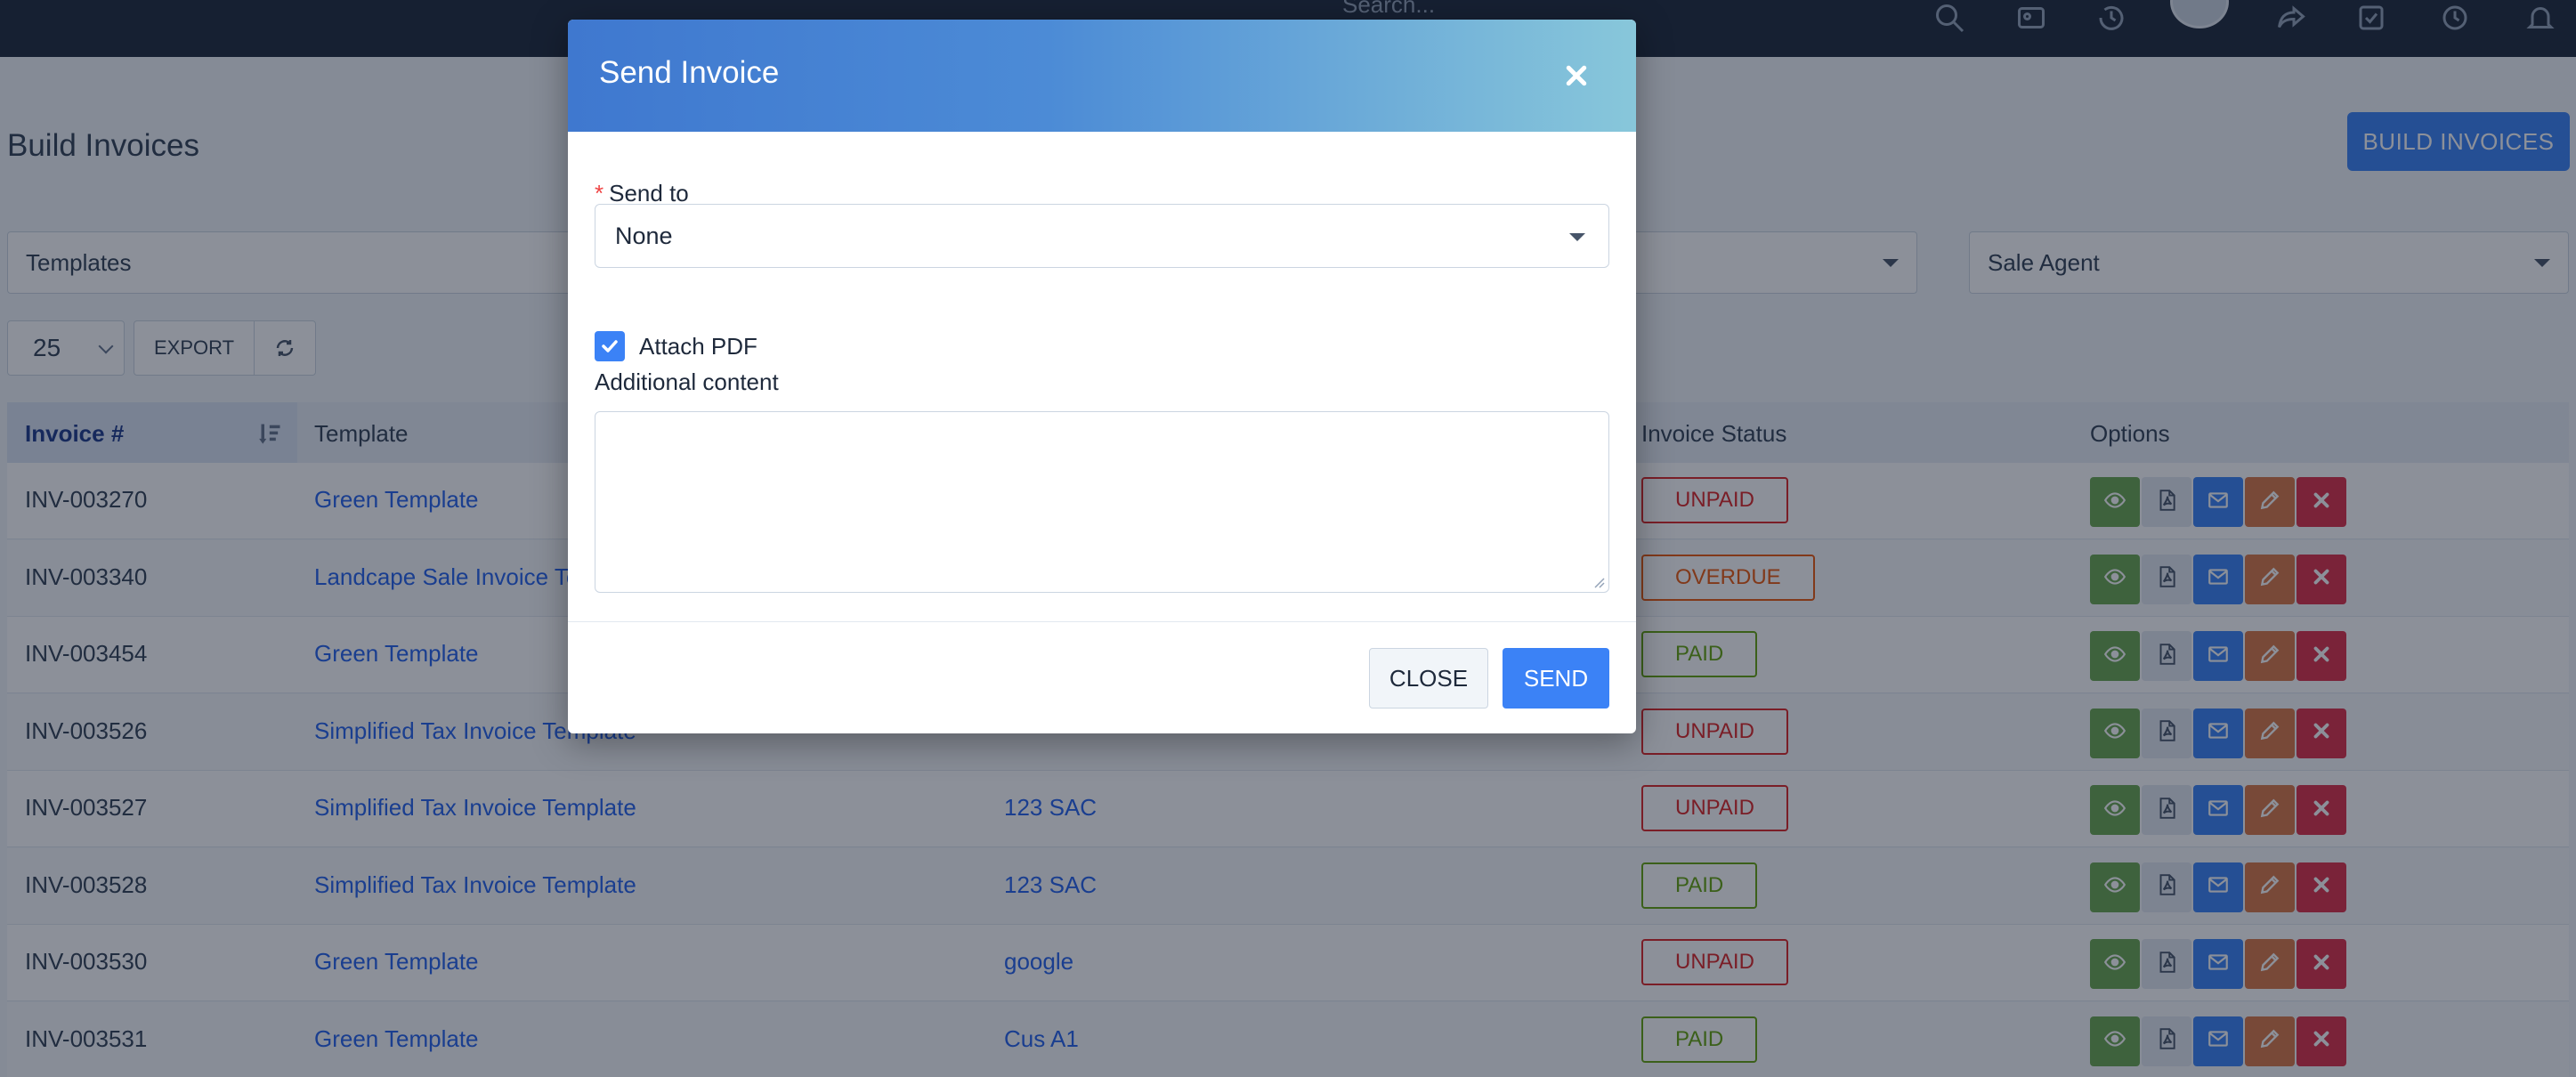 The height and width of the screenshot is (1077, 2576). Describe the element at coordinates (690, 72) in the screenshot. I see `modal-title: Send Invoice` at that location.